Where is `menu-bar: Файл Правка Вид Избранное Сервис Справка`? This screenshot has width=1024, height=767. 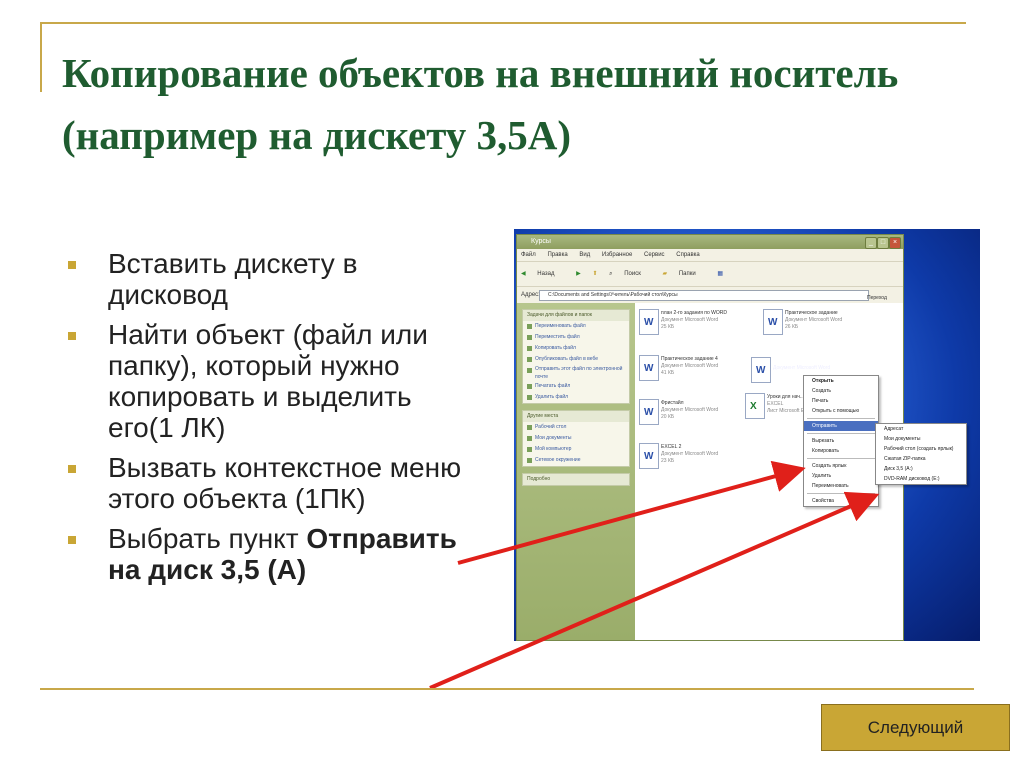
menu-bar: Файл Правка Вид Избранное Сервис Справка is located at coordinates (710, 255).